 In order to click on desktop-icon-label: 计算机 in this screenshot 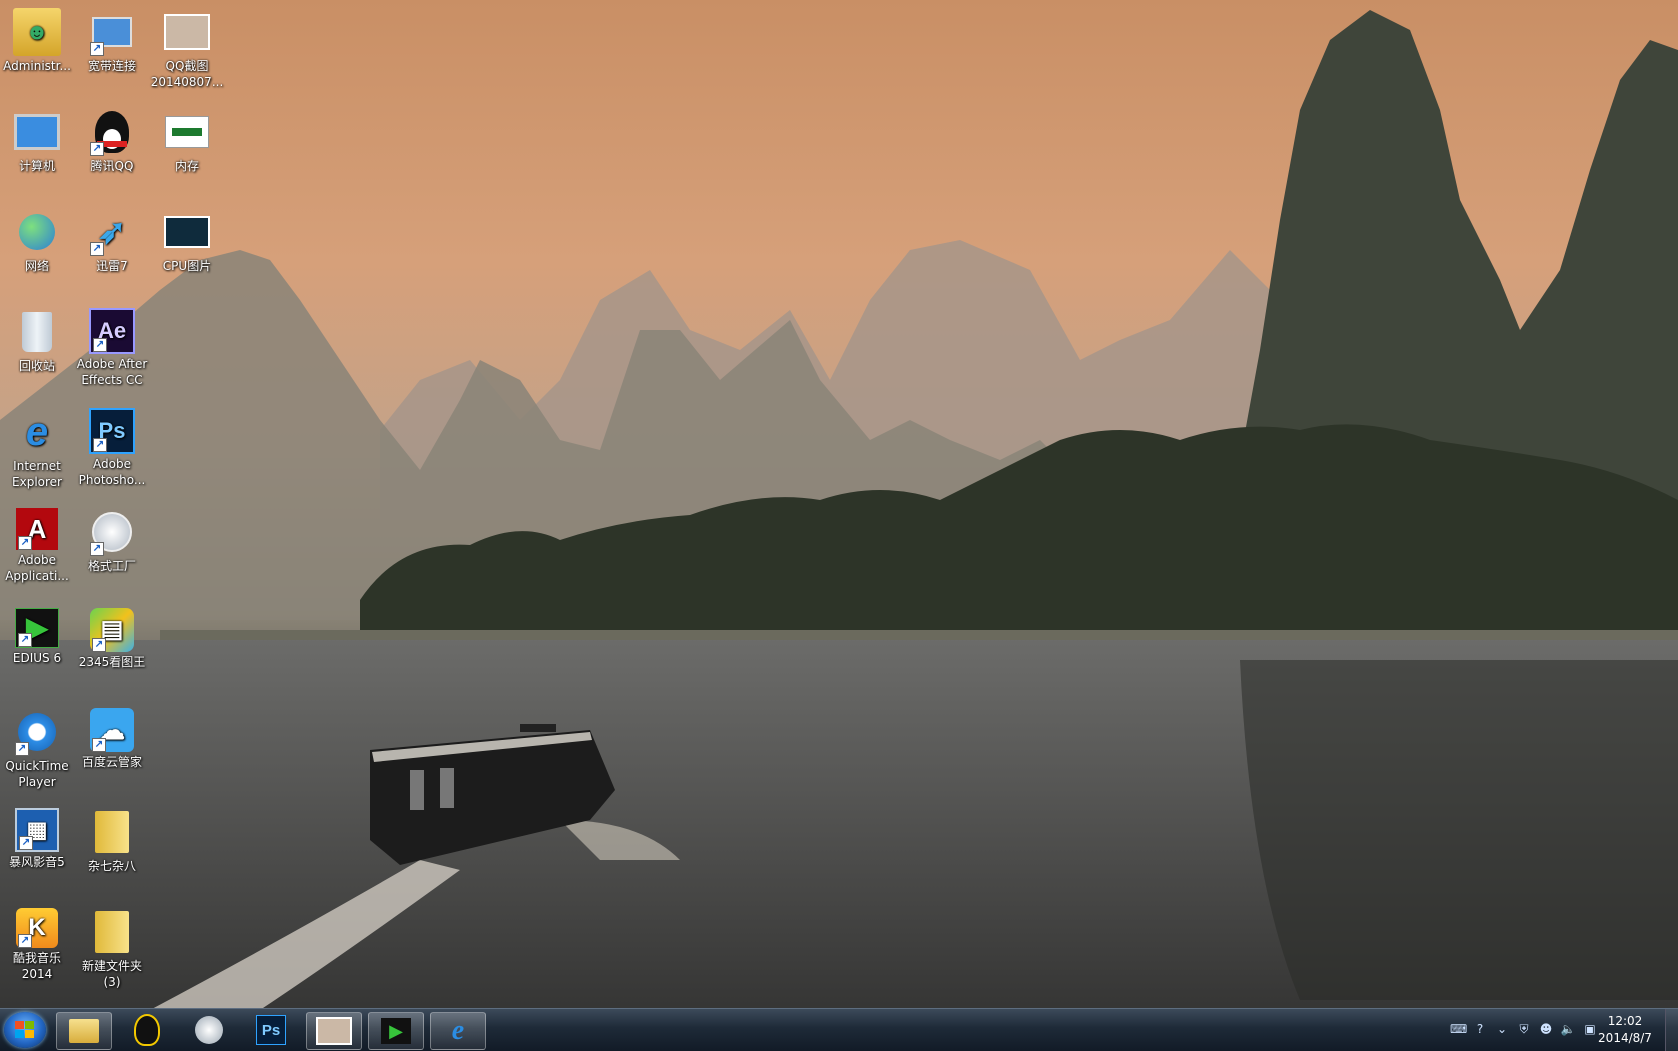, I will do `click(36, 166)`.